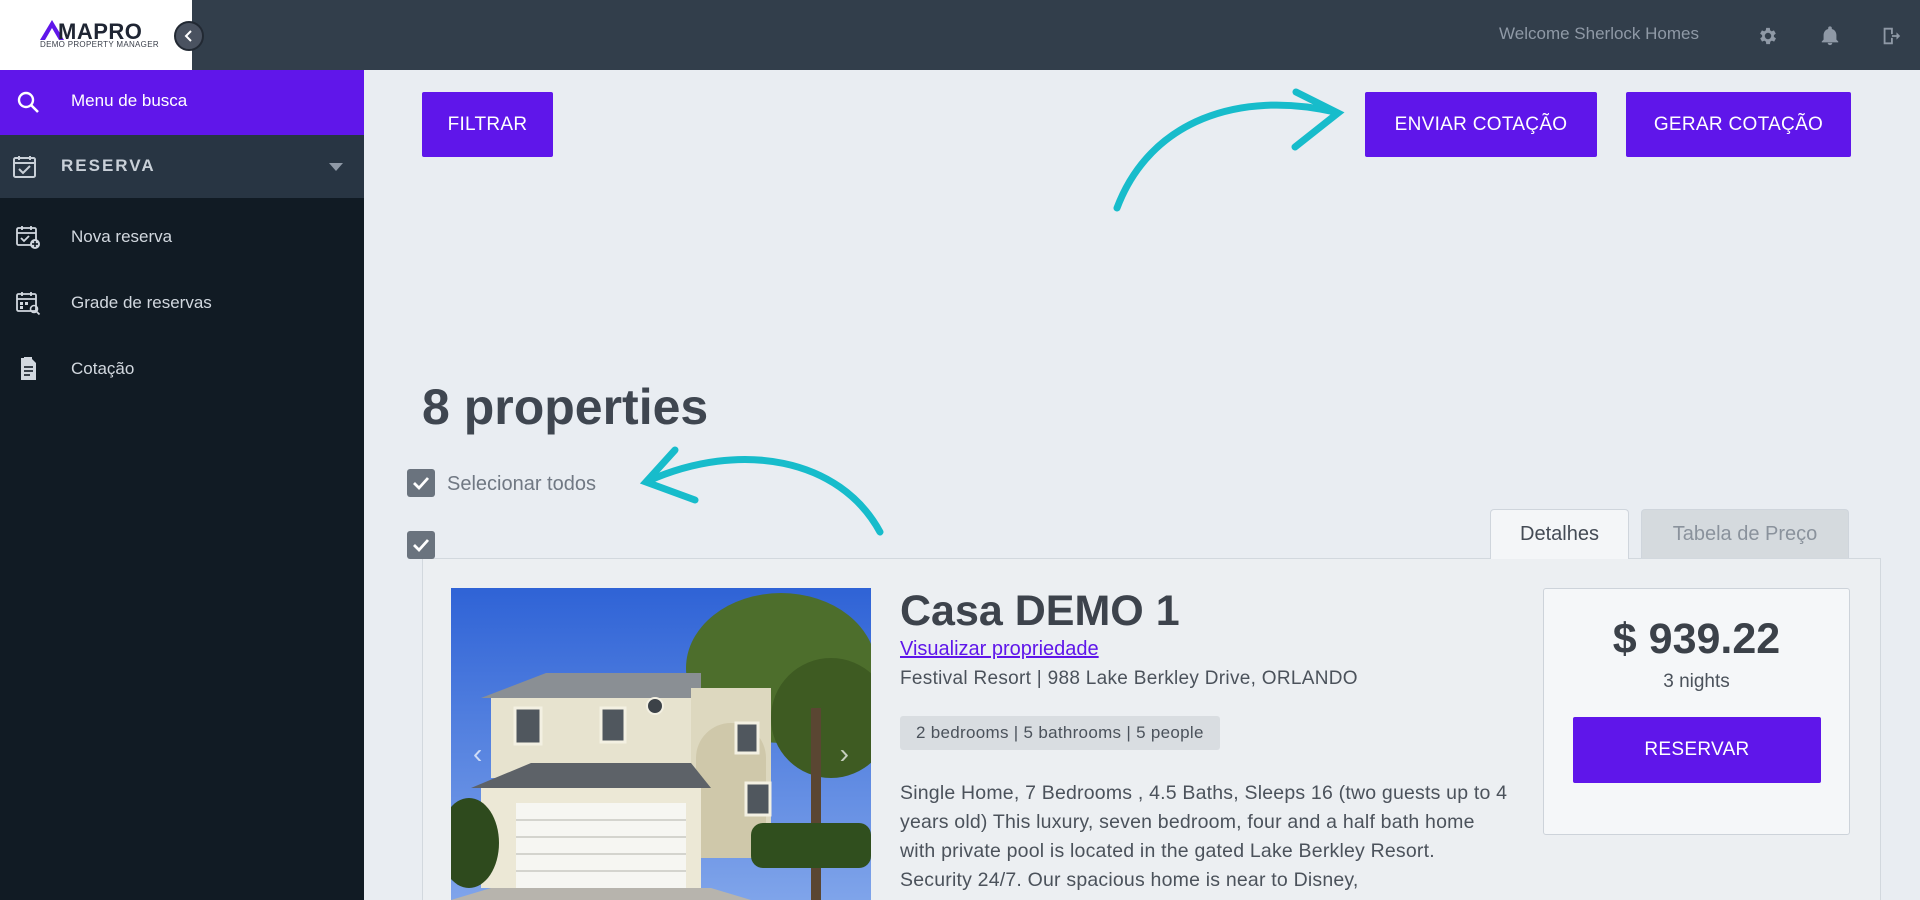  I want to click on logout-button, so click(1891, 36).